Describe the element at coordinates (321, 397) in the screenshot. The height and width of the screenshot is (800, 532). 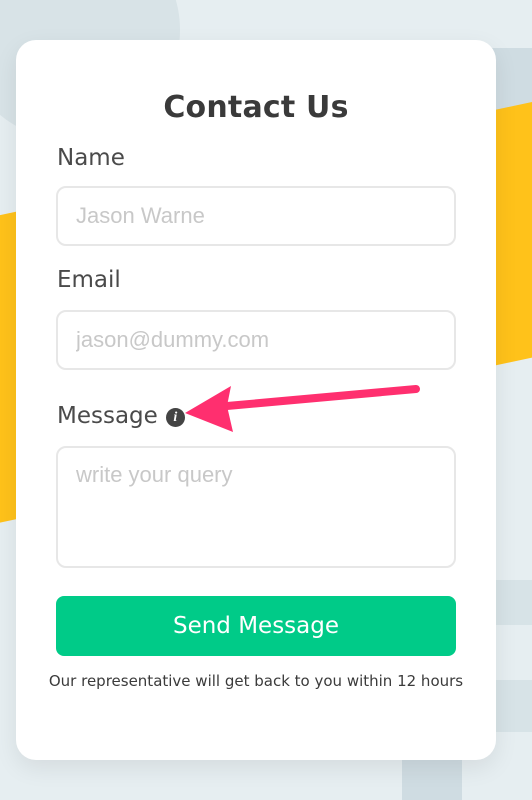
I see `arrow-shaft` at that location.